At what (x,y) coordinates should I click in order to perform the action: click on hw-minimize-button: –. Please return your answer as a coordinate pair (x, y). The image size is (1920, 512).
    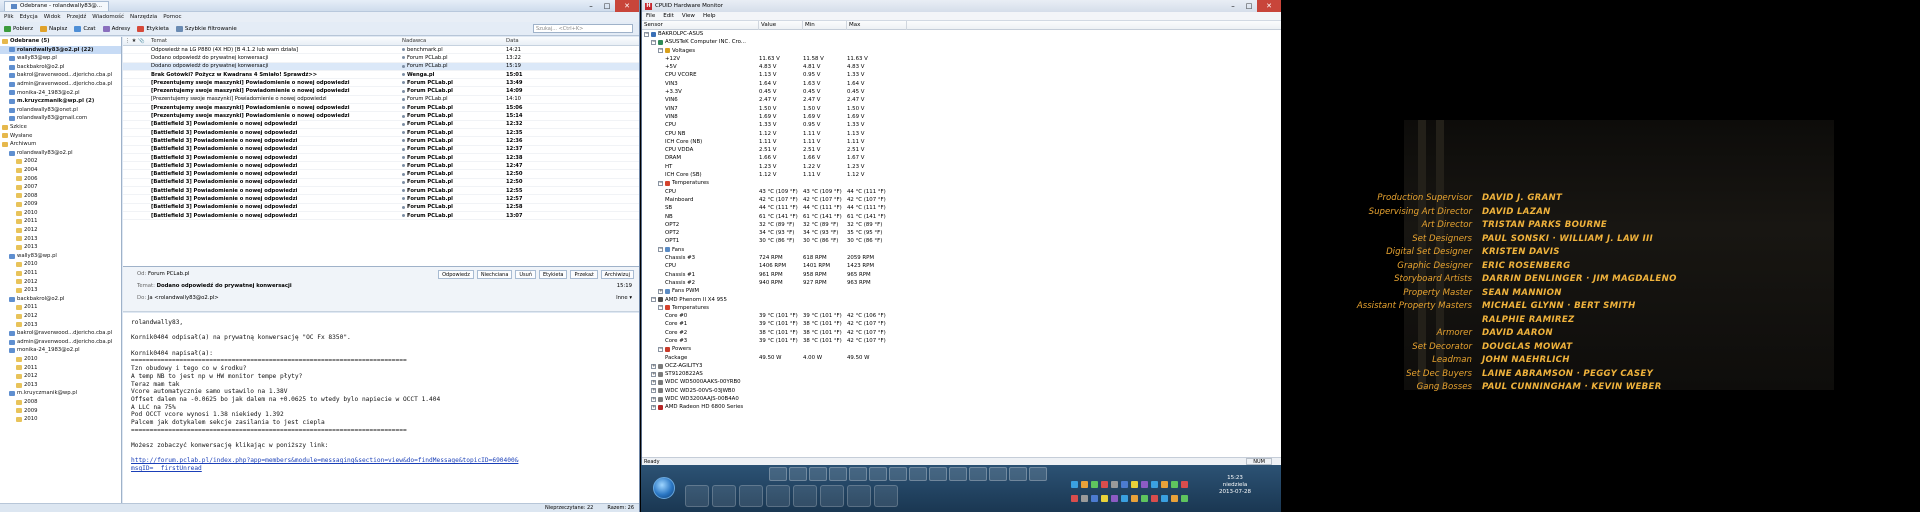
    Looking at the image, I should click on (1233, 6).